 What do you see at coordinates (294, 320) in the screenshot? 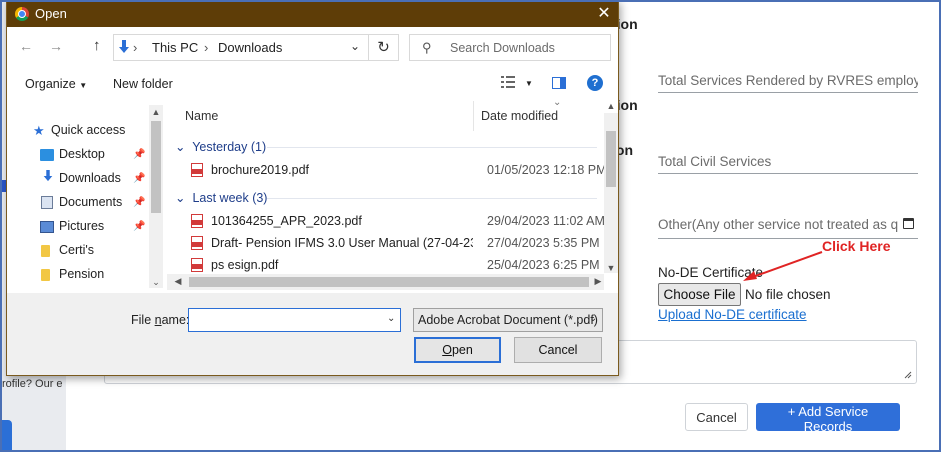
I see `file-name-input` at bounding box center [294, 320].